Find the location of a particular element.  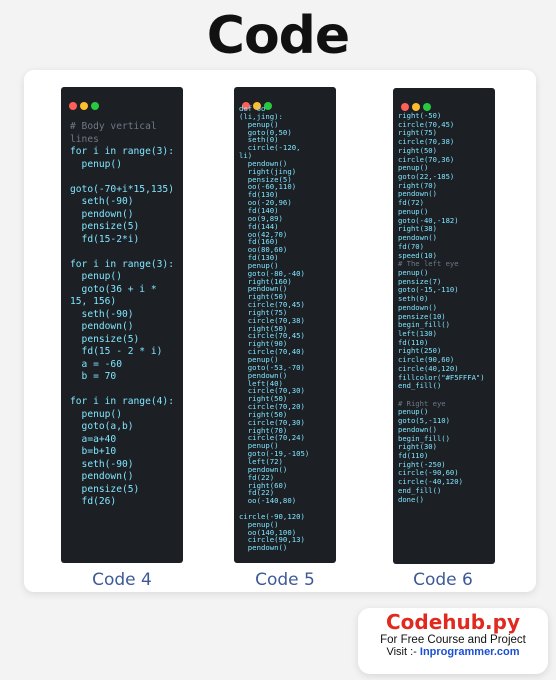

code-line: a = -60 is located at coordinates (96, 364).